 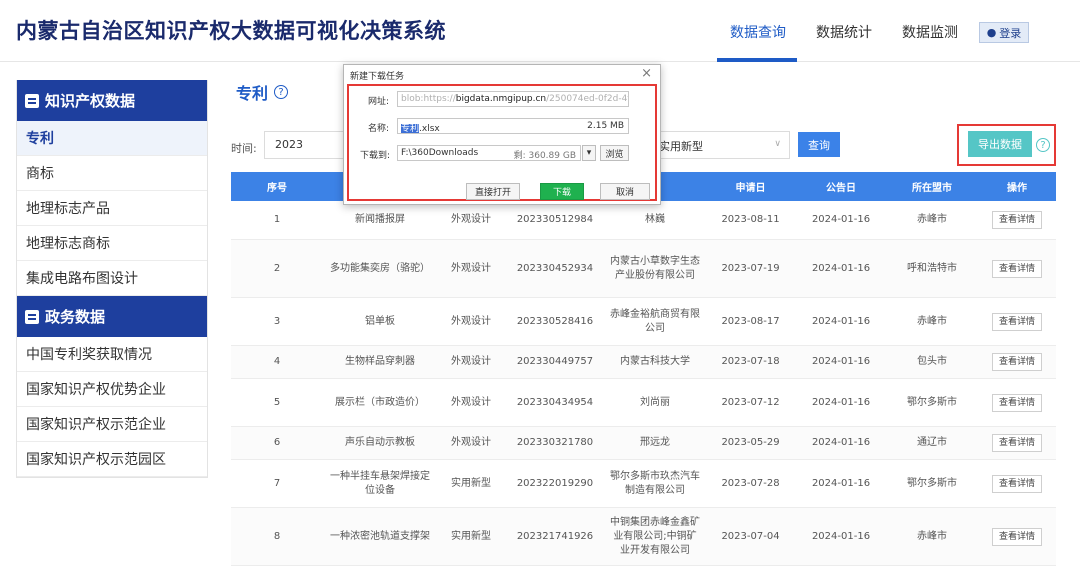 I want to click on sidebar-group-label: 知识产权数据, so click(x=90, y=101).